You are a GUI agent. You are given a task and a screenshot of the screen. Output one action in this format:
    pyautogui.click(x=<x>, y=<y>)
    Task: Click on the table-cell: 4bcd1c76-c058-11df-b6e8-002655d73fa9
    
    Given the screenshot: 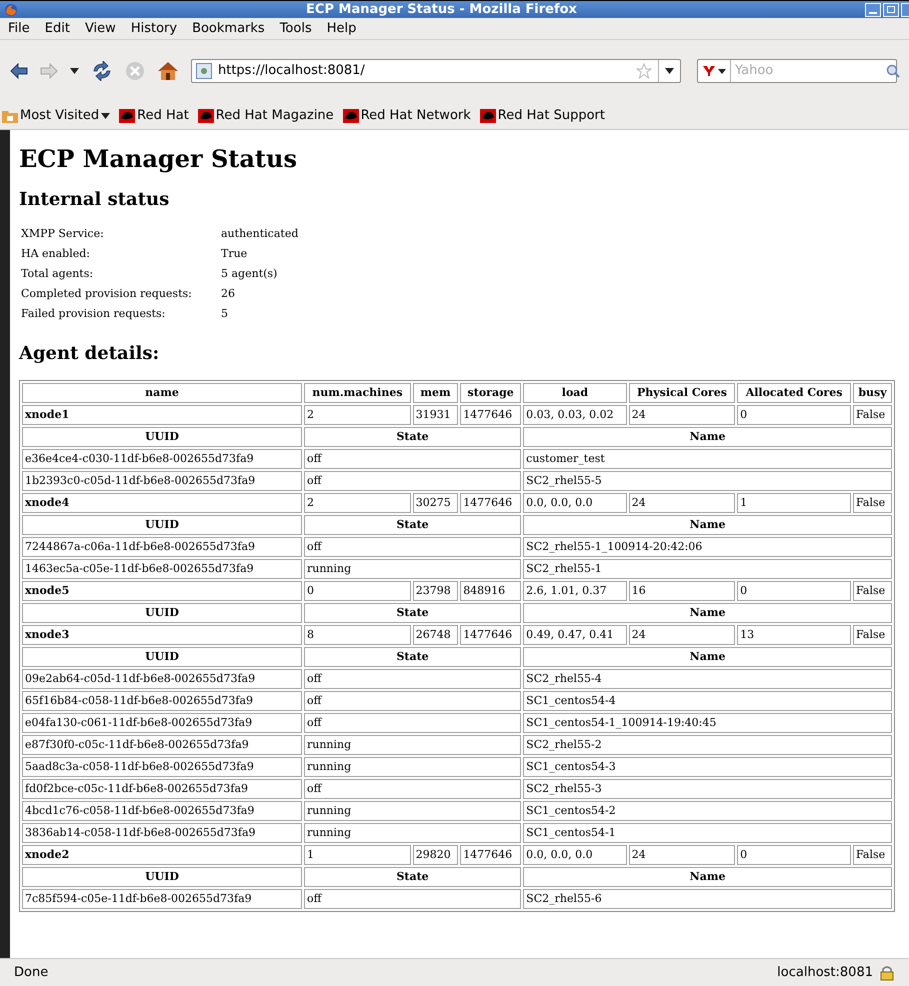 What is the action you would take?
    pyautogui.click(x=162, y=811)
    